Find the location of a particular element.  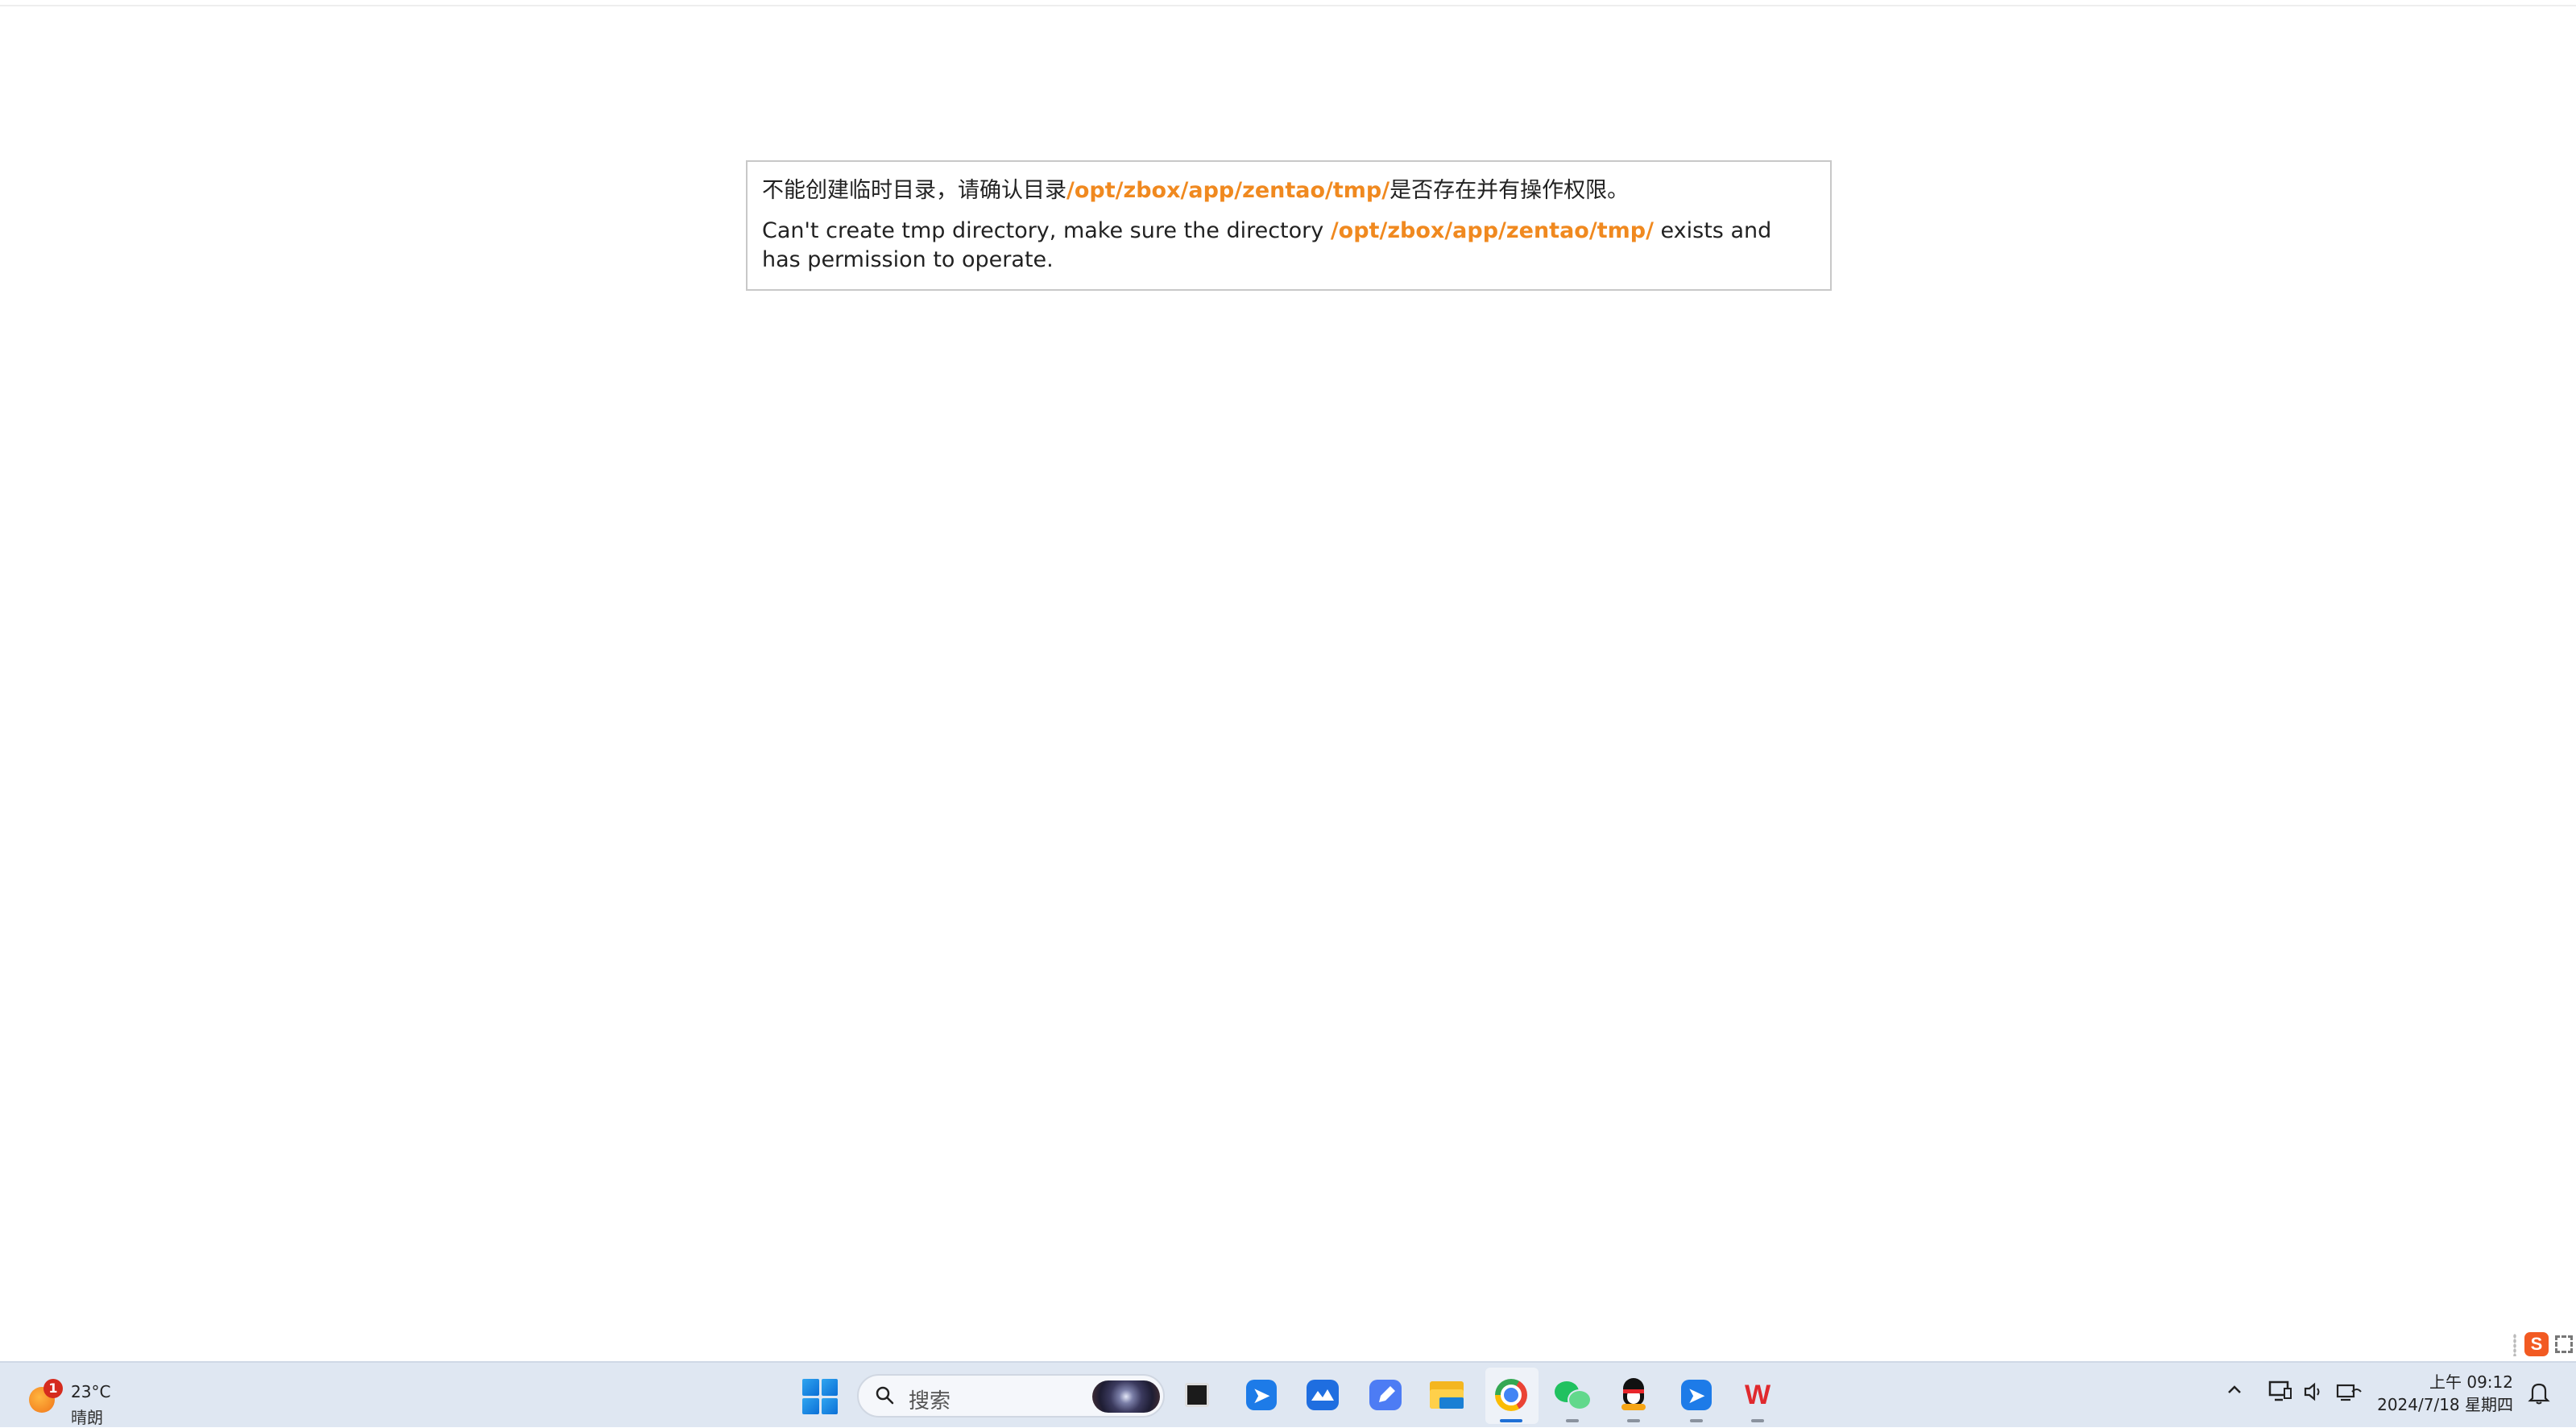

search-placeholder: 搜索 is located at coordinates (930, 1401).